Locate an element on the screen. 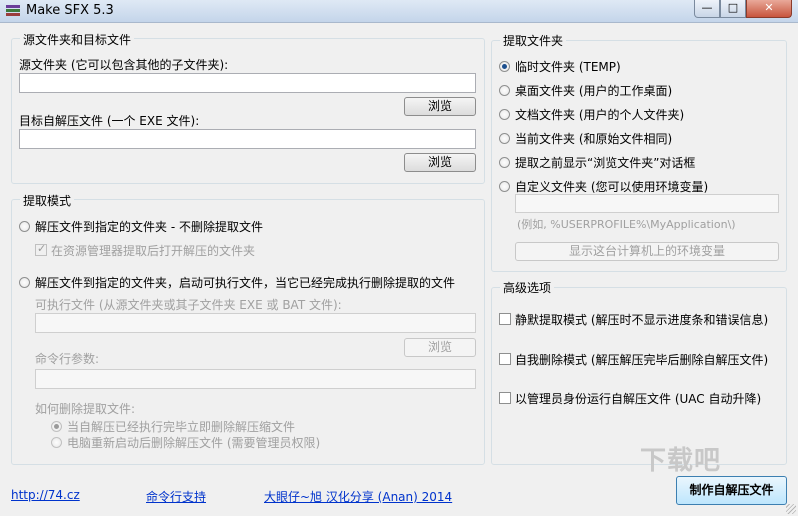  window-title: Make SFX 5.3 is located at coordinates (70, 10).